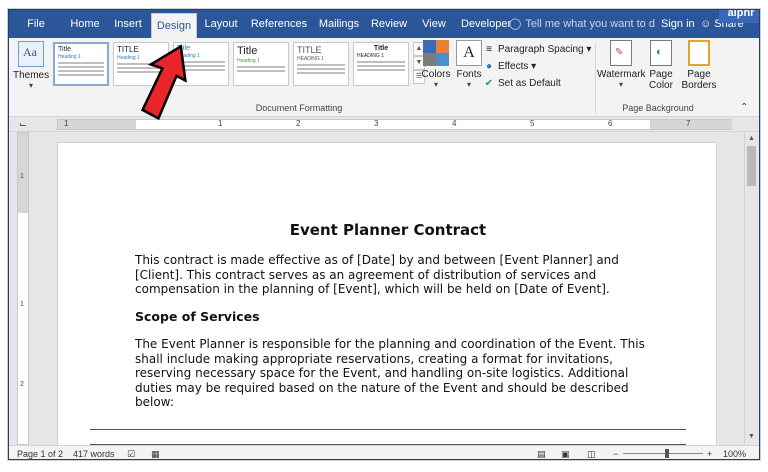 The height and width of the screenshot is (472, 768). Describe the element at coordinates (584, 24) in the screenshot. I see `tell-me-box: ◯ Tell me what you want to d` at that location.